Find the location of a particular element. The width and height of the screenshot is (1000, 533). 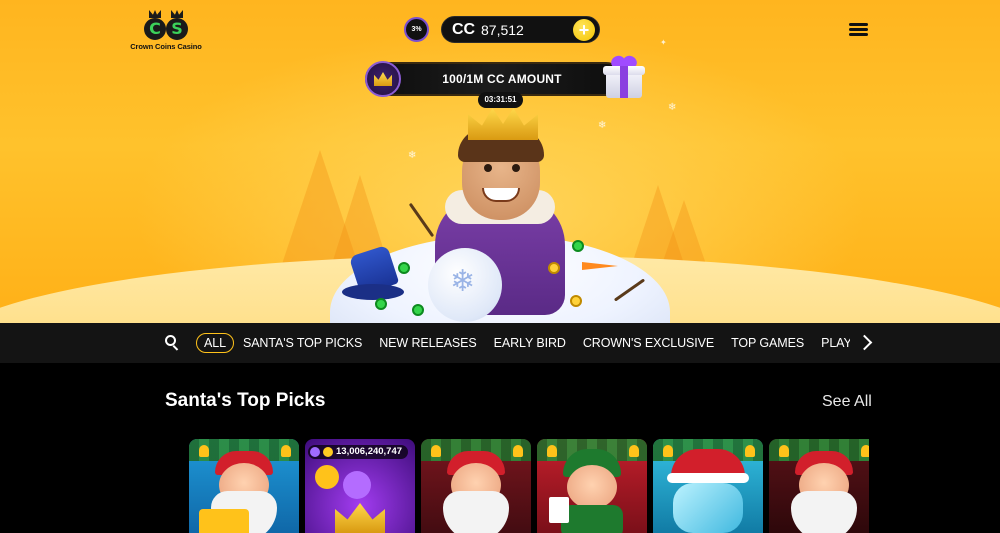

jackpot-badge: 13,006,240,747 is located at coordinates (358, 452).